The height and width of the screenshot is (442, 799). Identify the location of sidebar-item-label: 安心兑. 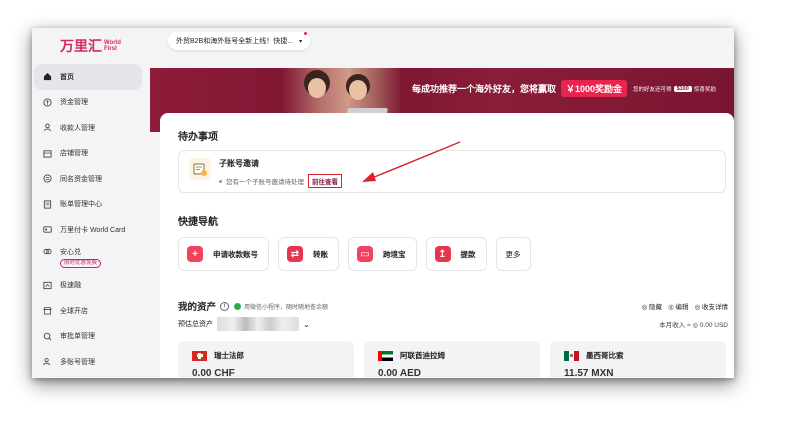
(70, 252).